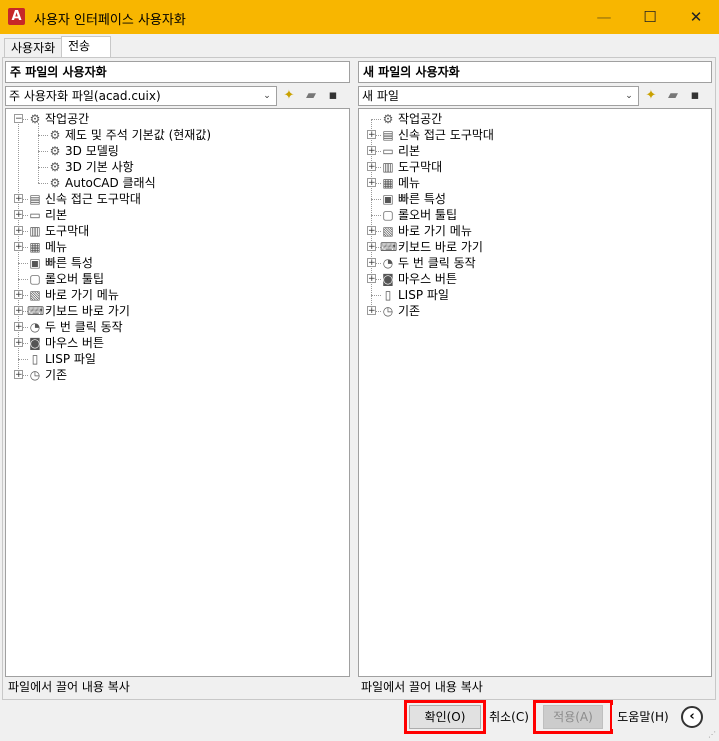 Image resolution: width=719 pixels, height=741 pixels. I want to click on tree-node-label: 롤오버 툴팁, so click(428, 215).